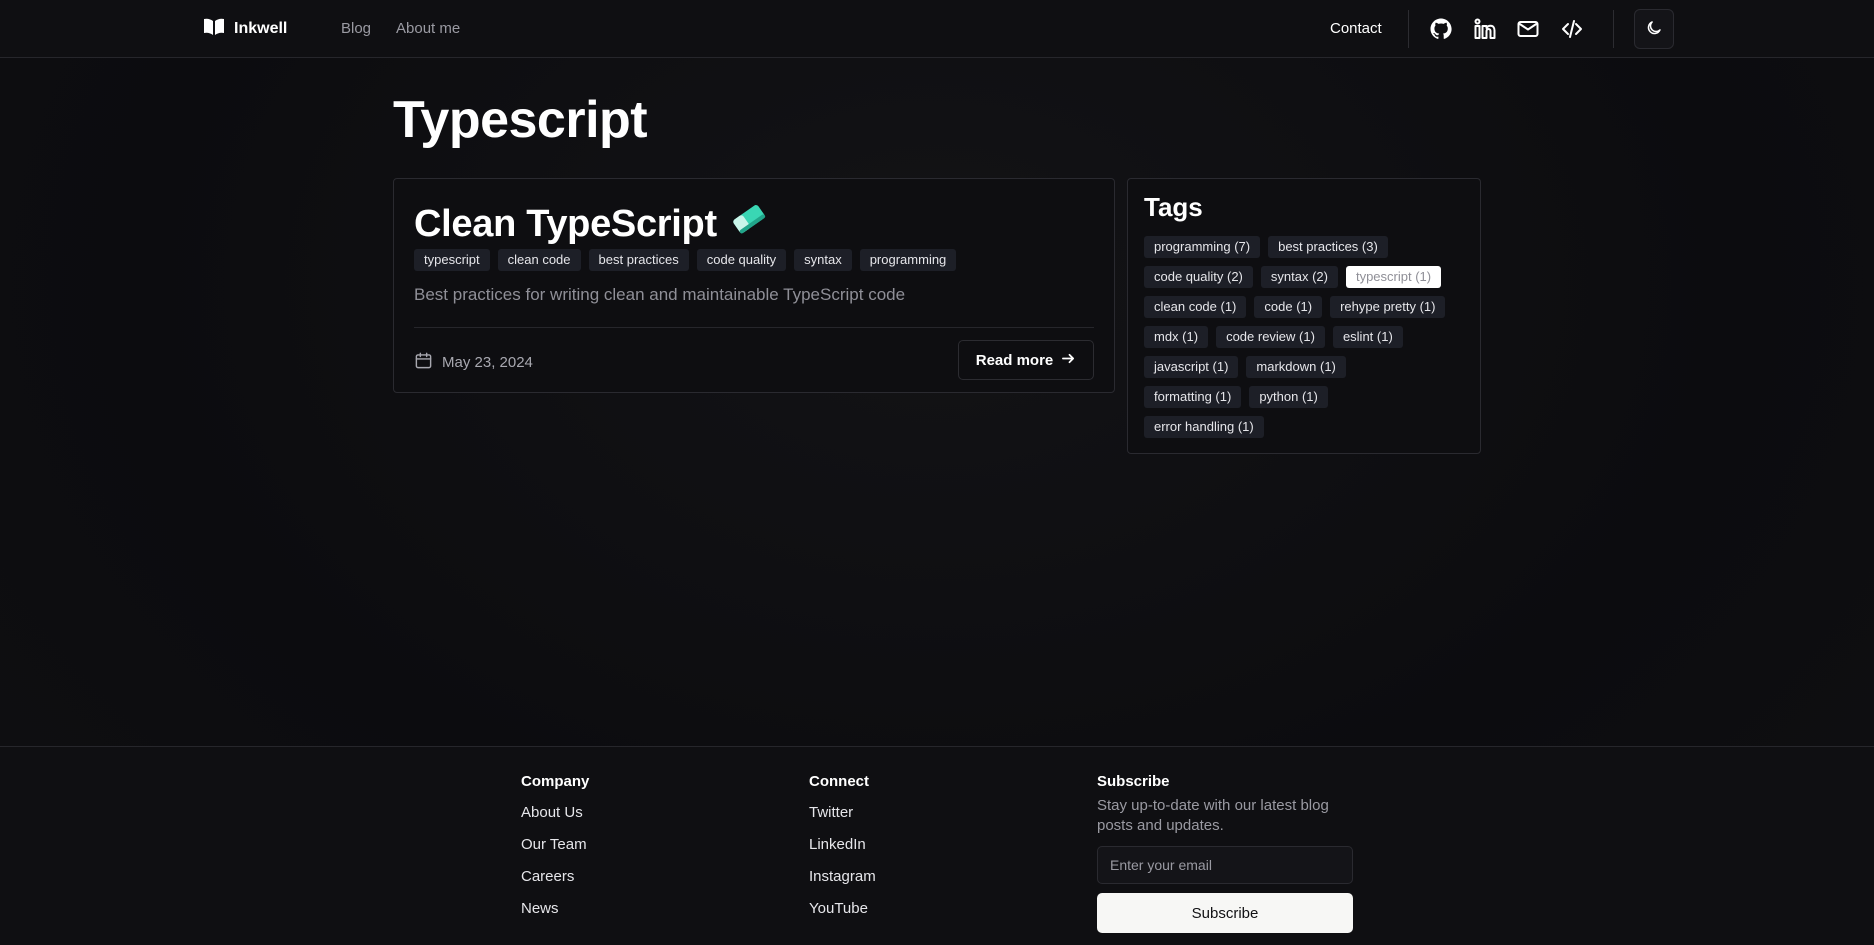 The height and width of the screenshot is (945, 1874). I want to click on tag-chip: code (1), so click(1288, 307).